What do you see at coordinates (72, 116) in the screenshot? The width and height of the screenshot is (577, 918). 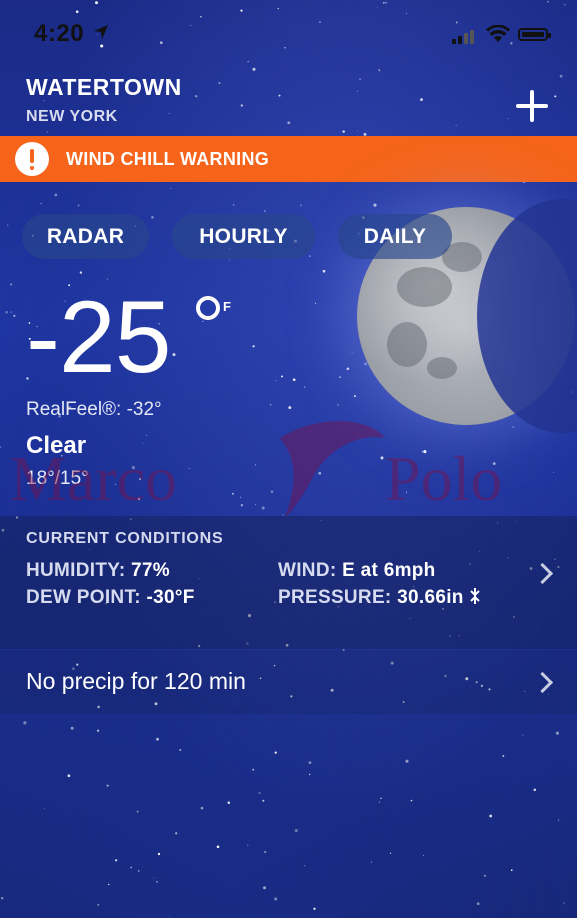 I see `state-name: NEW YORK` at bounding box center [72, 116].